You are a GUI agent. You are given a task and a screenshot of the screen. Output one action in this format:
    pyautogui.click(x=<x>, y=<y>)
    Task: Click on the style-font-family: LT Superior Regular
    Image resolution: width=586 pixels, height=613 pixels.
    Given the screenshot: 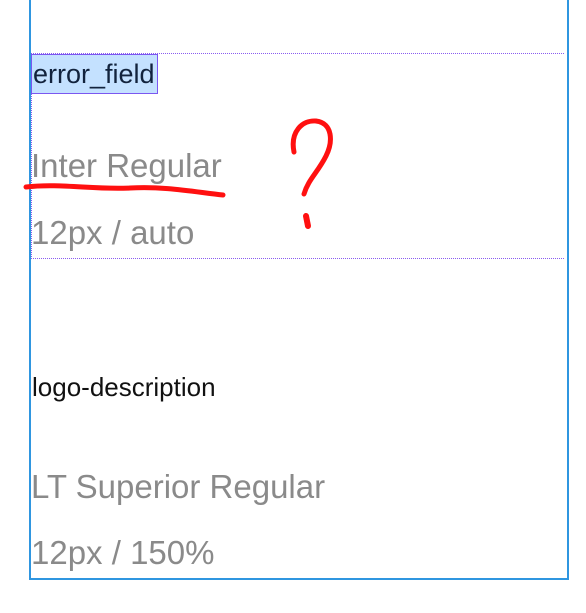 What is the action you would take?
    pyautogui.click(x=178, y=486)
    